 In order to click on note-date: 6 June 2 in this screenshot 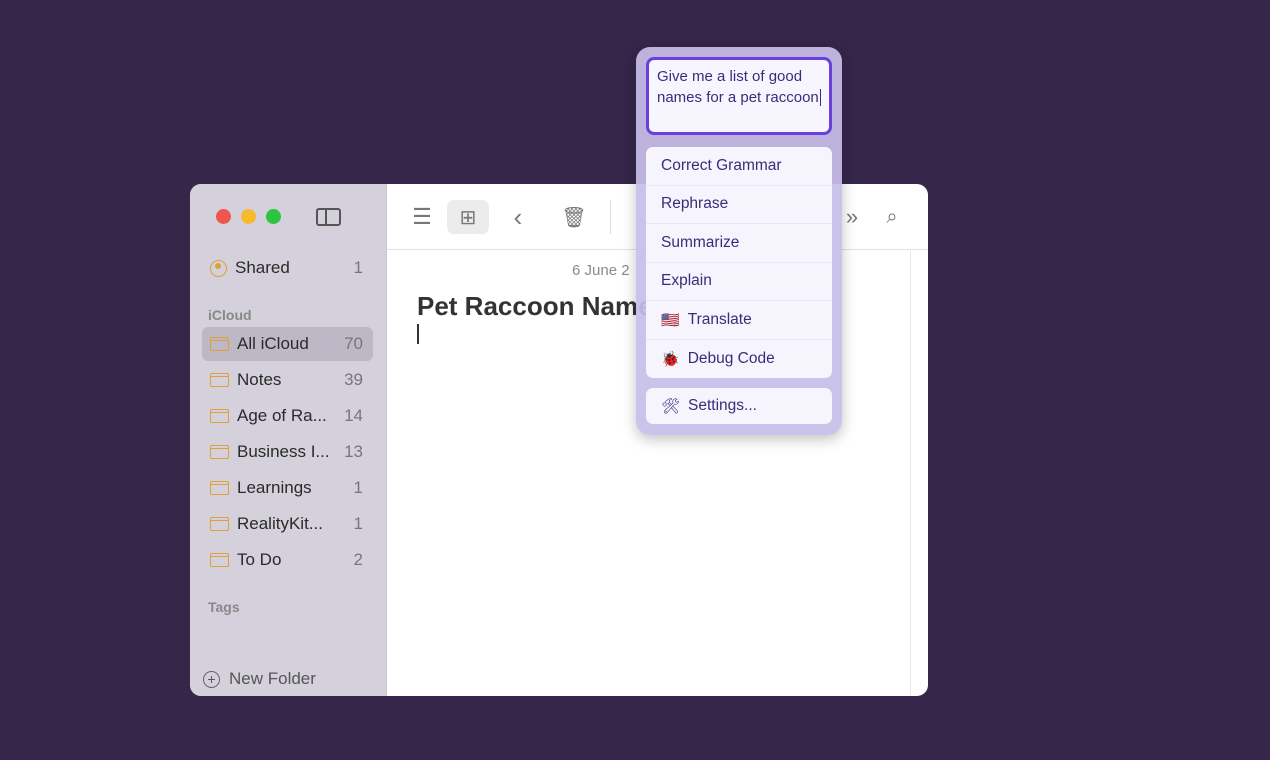, I will do `click(601, 270)`.